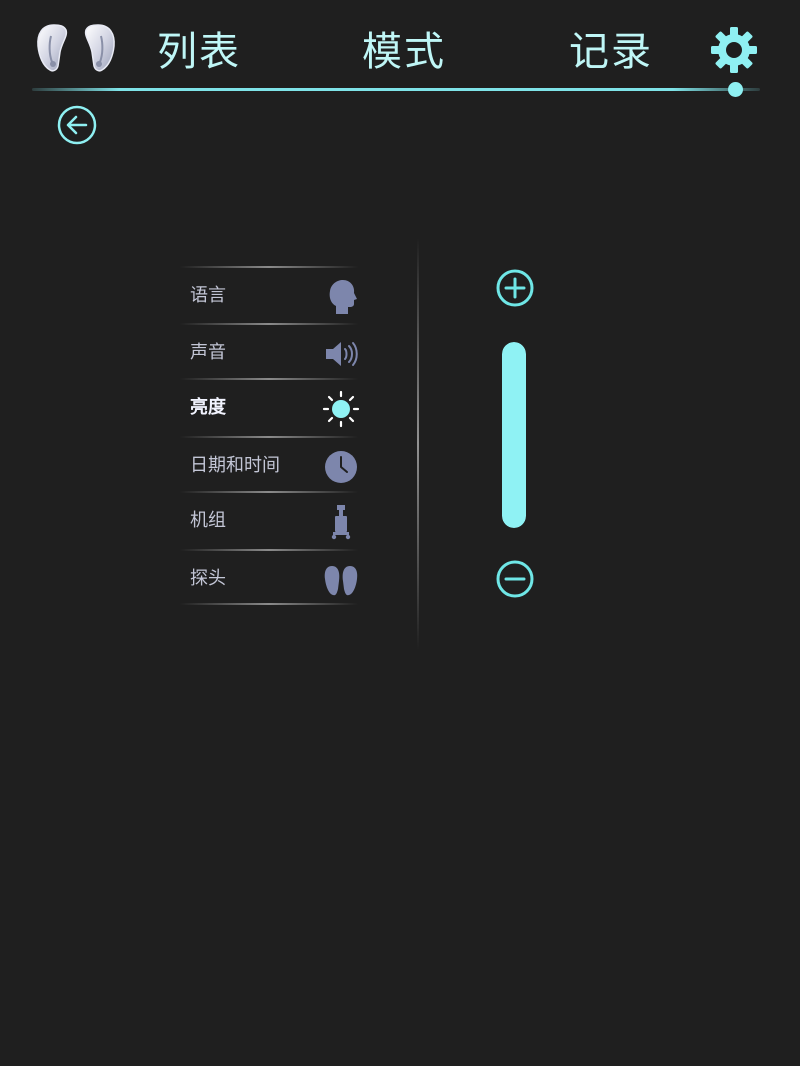  I want to click on nav-tab-record: 记录, so click(611, 52).